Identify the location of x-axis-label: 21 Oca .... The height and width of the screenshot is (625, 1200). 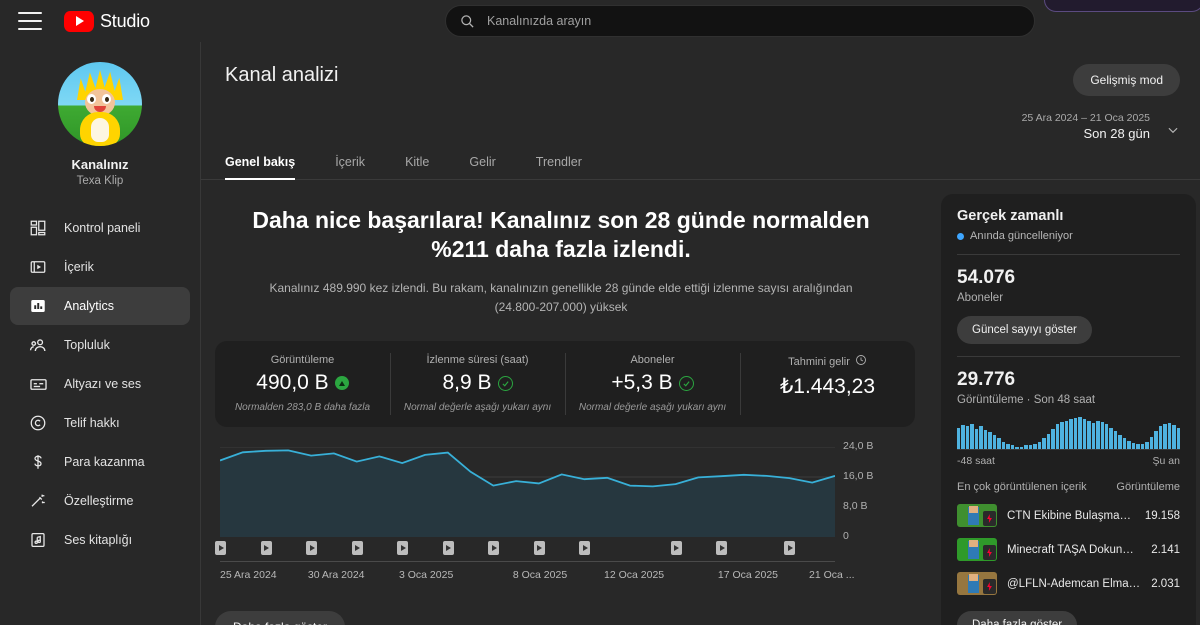
(832, 575).